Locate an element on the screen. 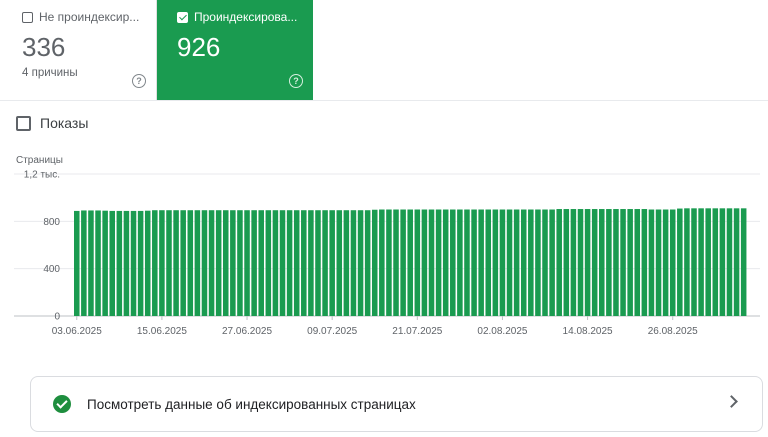 The width and height of the screenshot is (768, 437). indexed-value: 926 is located at coordinates (199, 47).